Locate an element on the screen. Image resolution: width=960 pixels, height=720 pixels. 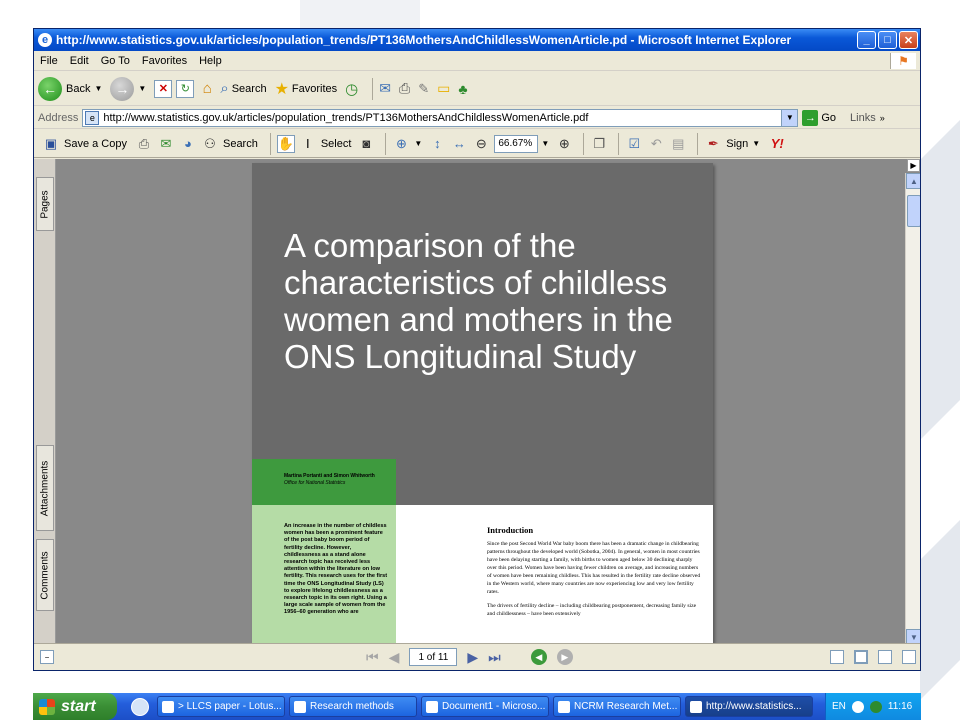
separator is located at coordinates (386, 143).